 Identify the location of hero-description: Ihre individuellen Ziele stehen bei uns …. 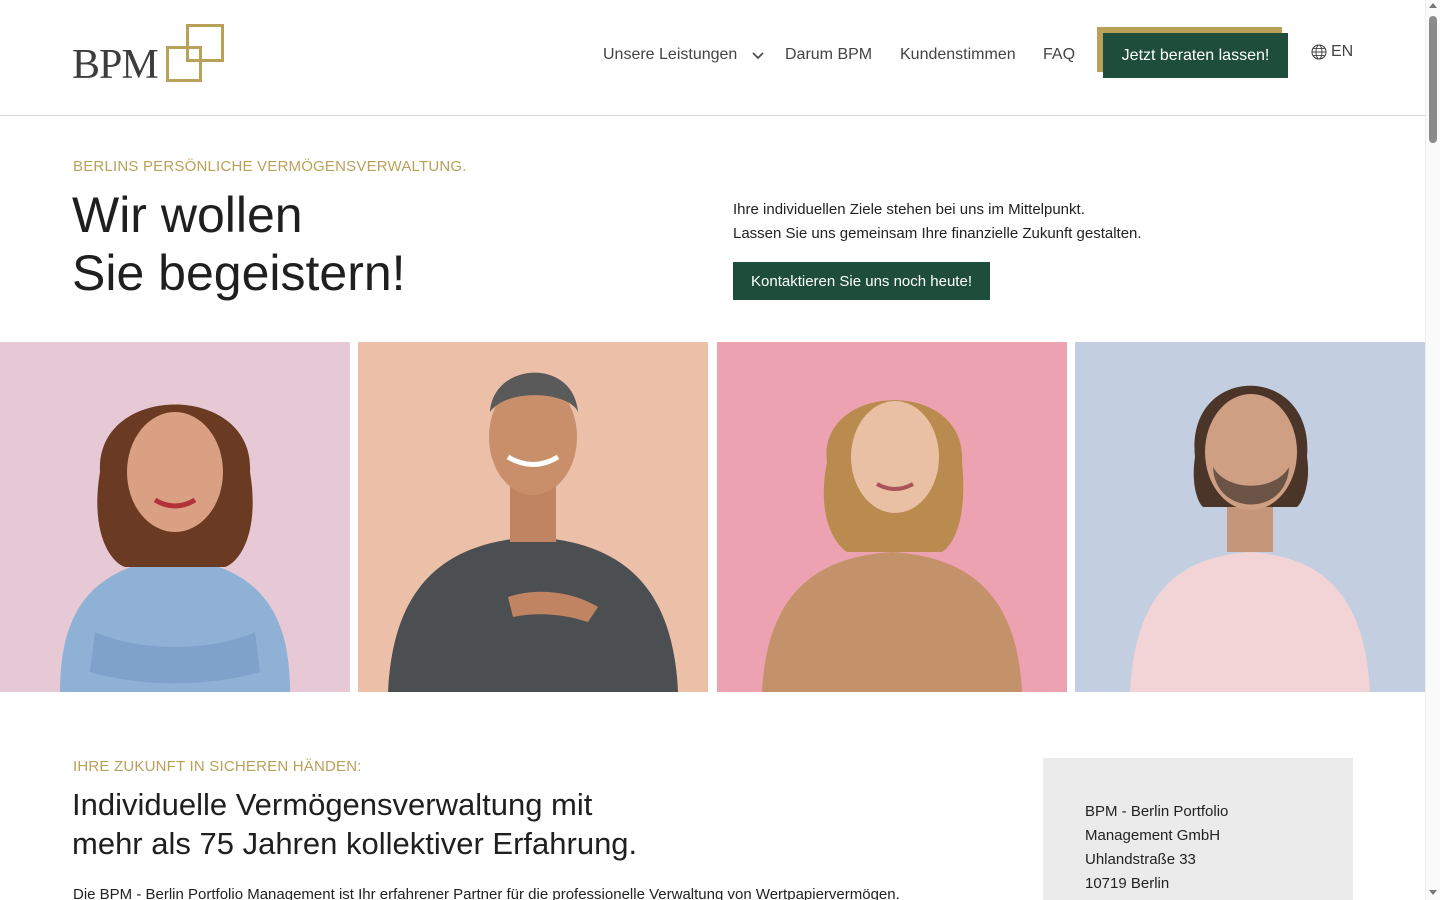
(937, 222).